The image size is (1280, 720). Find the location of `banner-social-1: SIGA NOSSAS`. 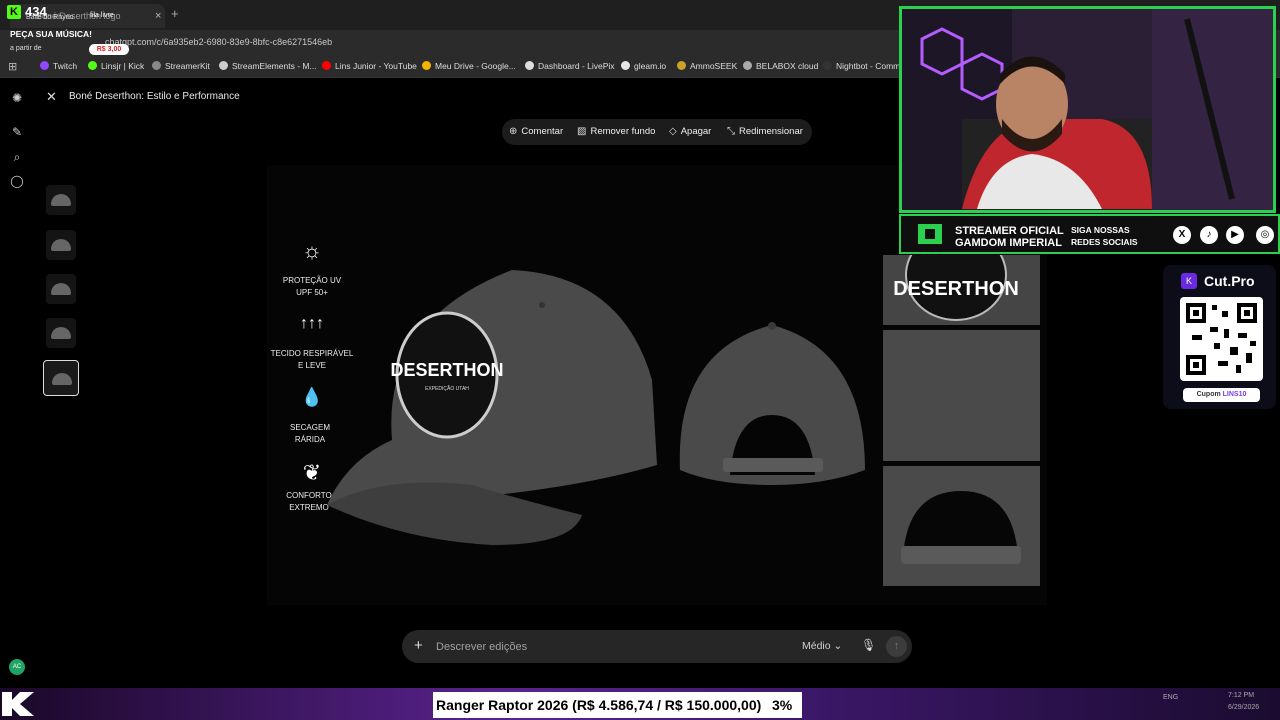

banner-social-1: SIGA NOSSAS is located at coordinates (1100, 230).